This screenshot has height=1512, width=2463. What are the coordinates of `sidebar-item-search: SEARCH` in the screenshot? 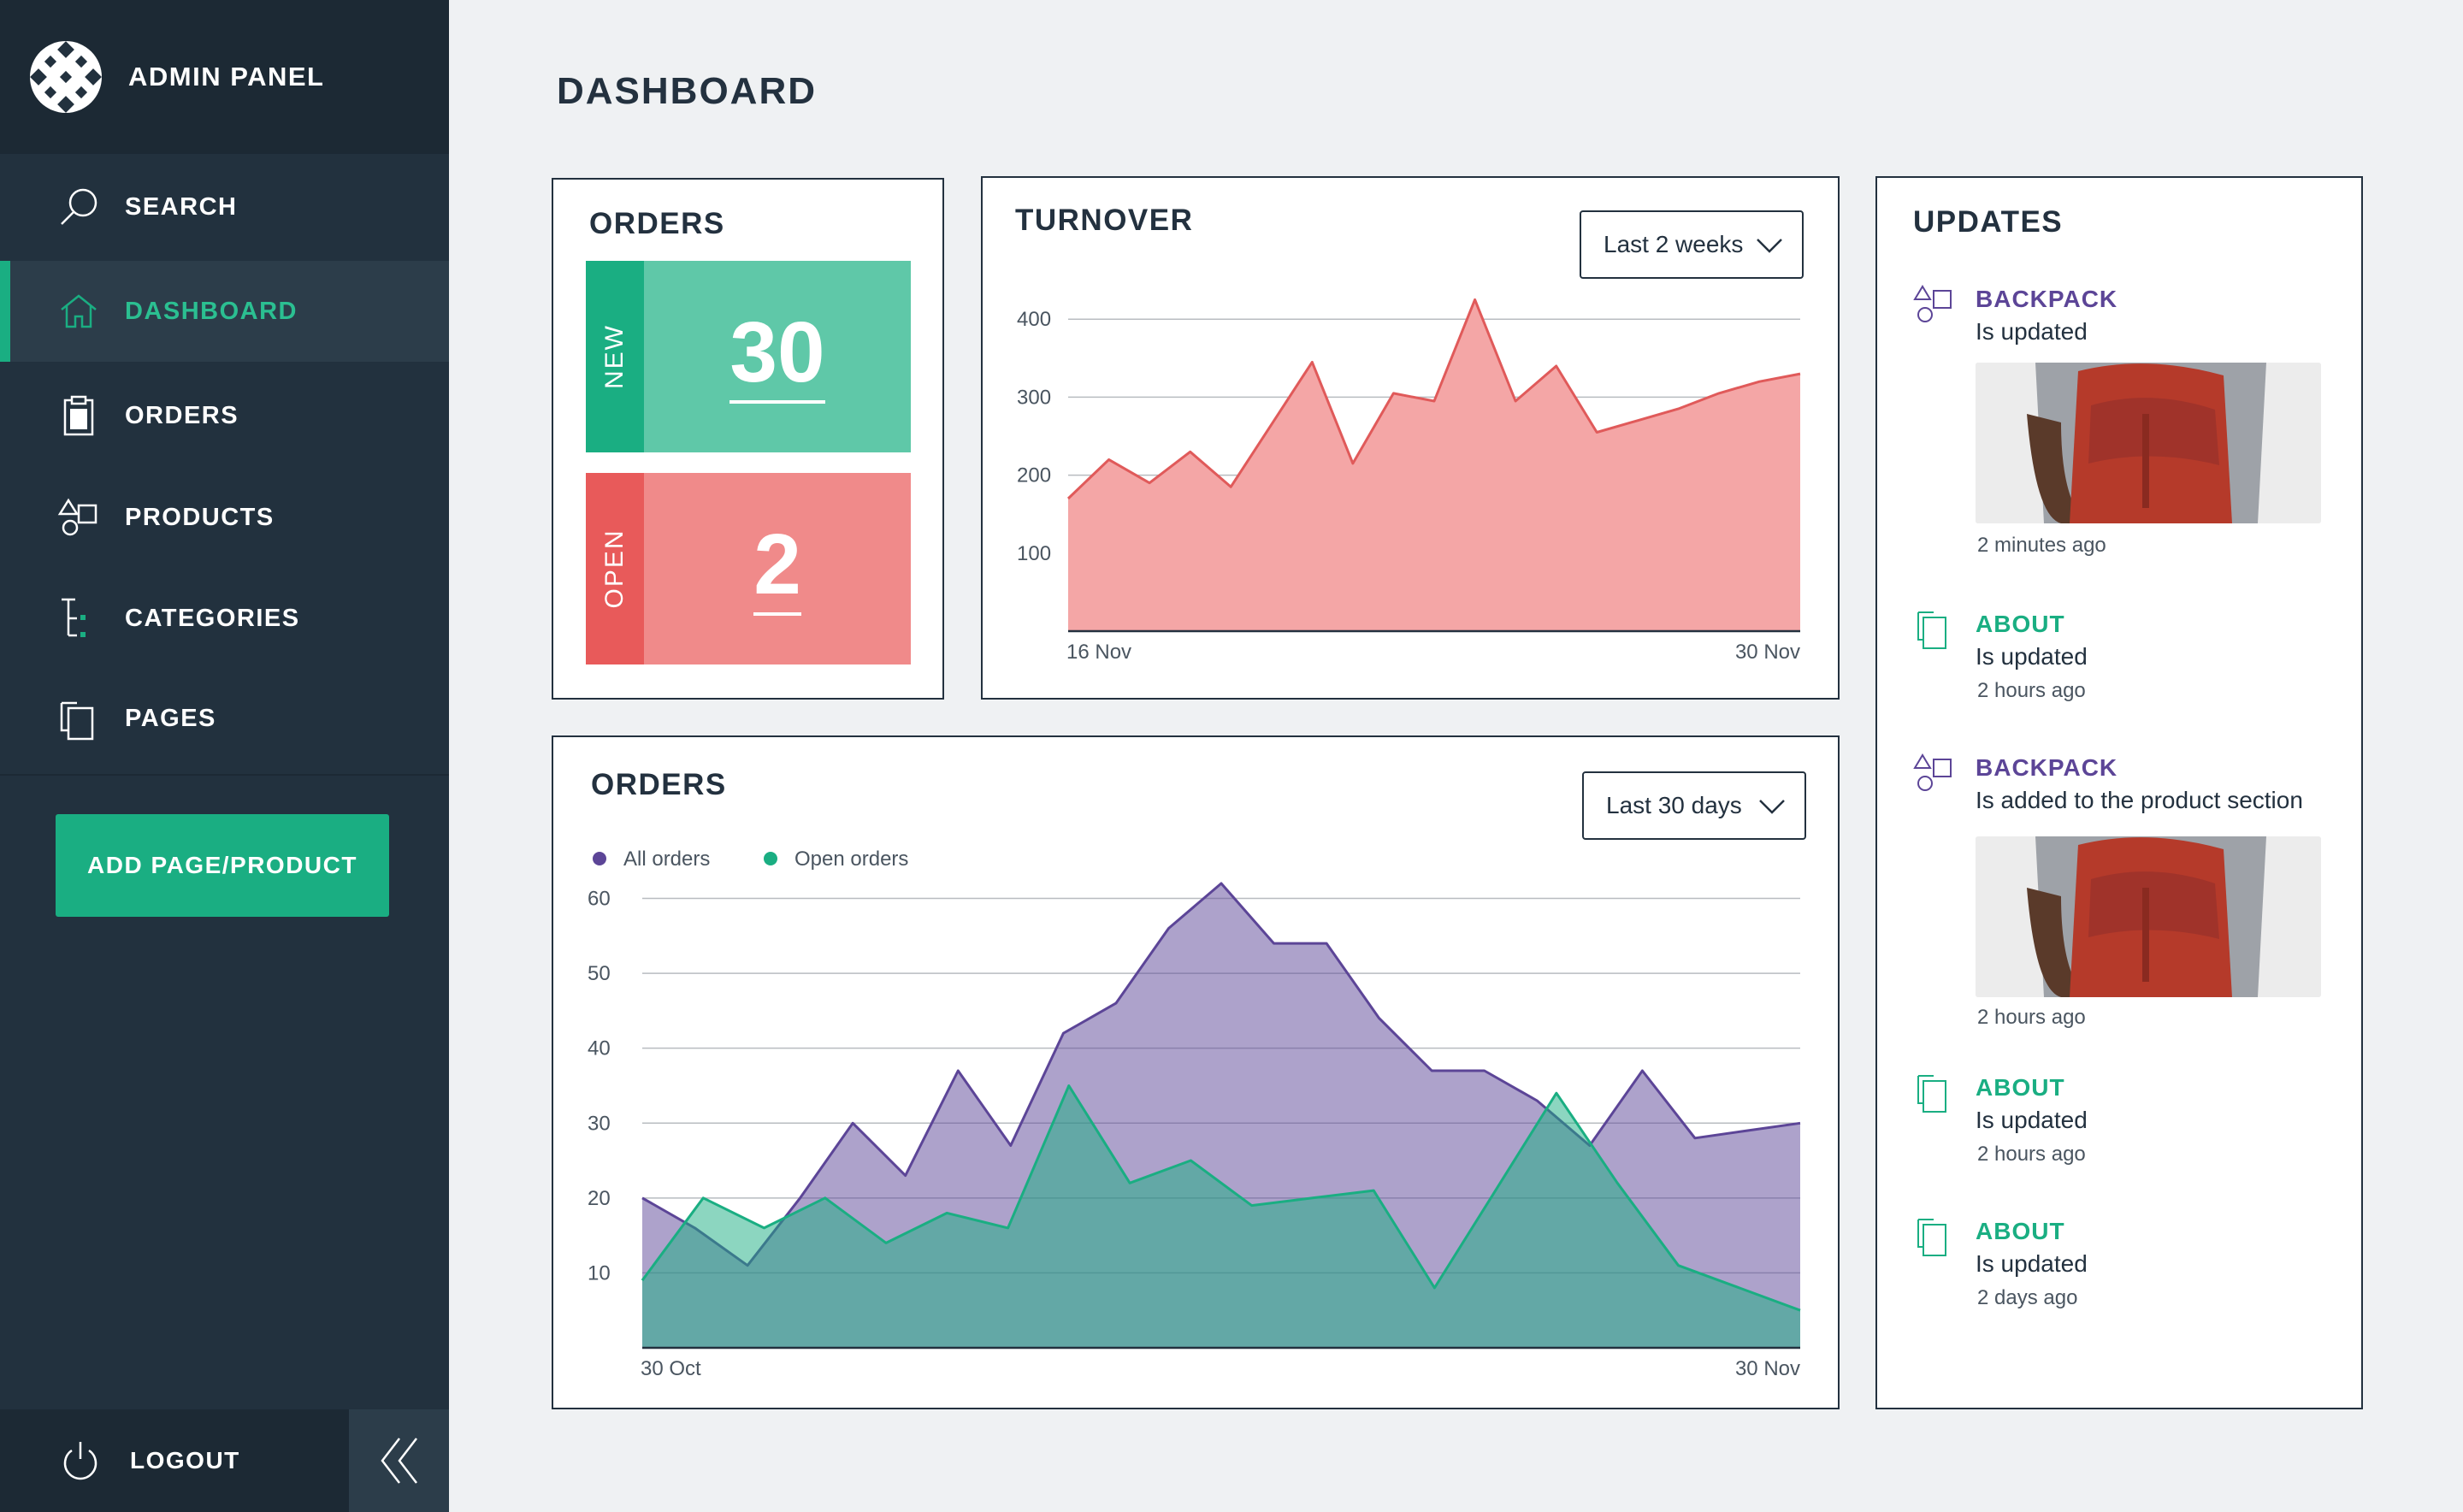 It's located at (224, 207).